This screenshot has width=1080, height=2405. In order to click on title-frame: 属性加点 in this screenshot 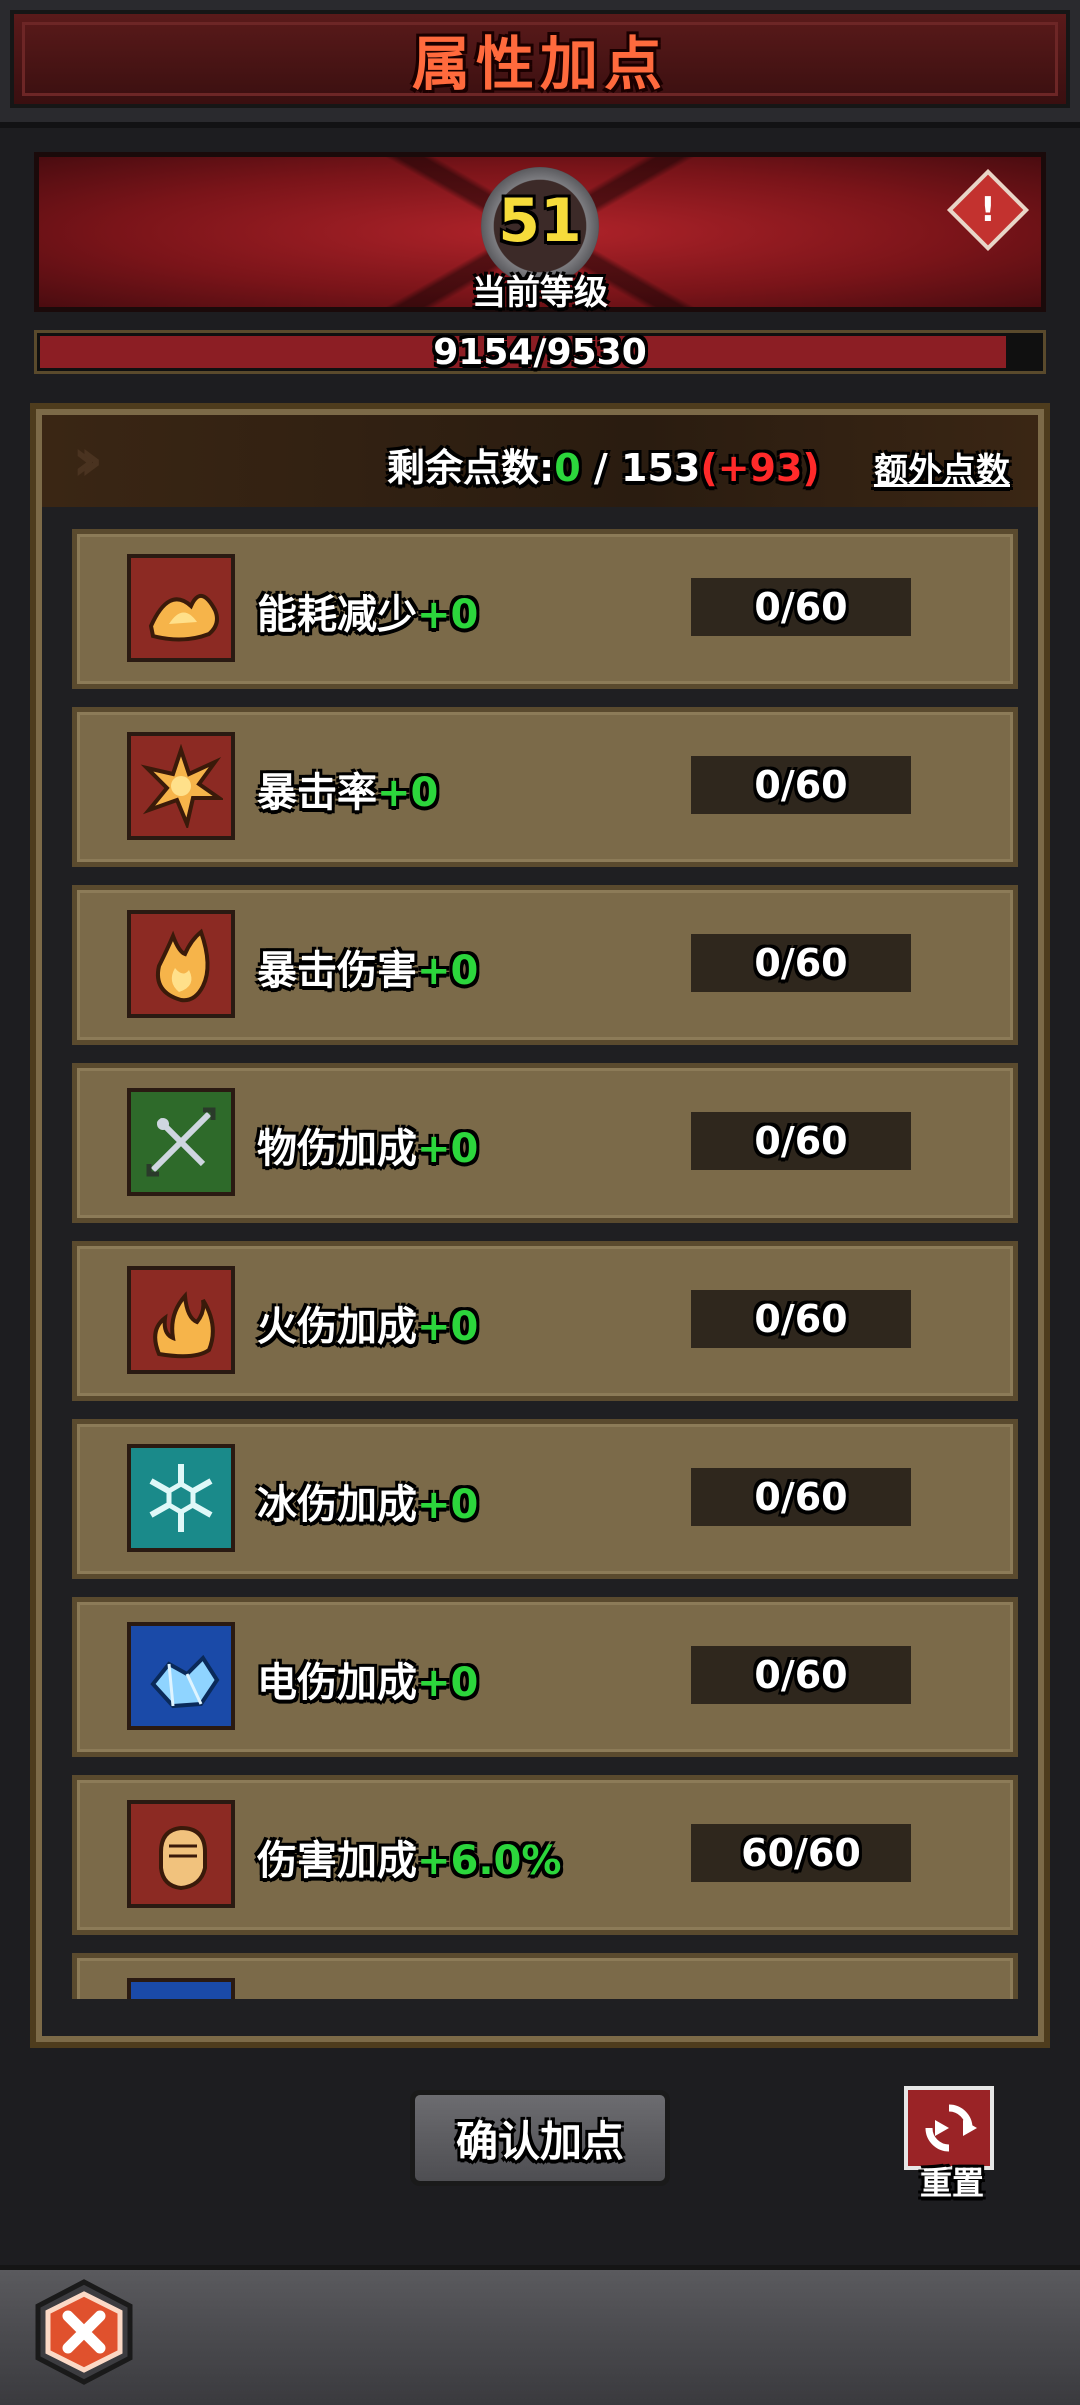, I will do `click(540, 59)`.